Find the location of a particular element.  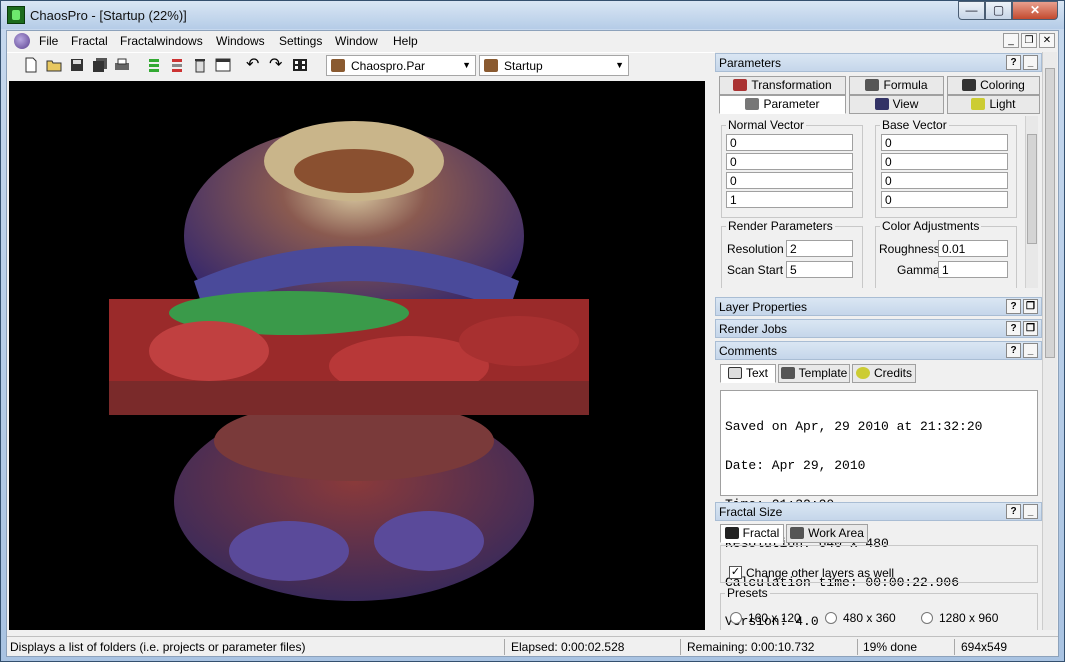

scan-start-field: 5 is located at coordinates (819, 269).